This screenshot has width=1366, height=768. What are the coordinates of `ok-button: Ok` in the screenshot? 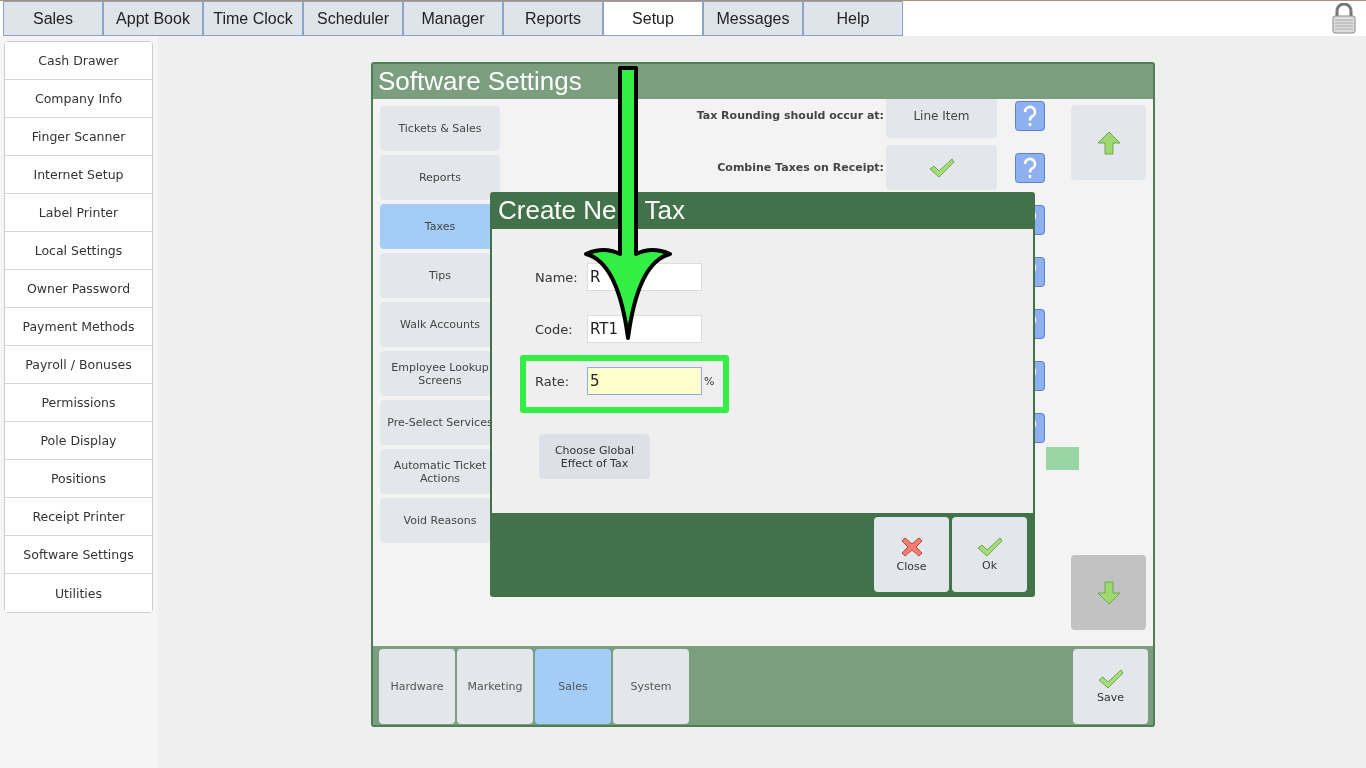 It's located at (989, 554).